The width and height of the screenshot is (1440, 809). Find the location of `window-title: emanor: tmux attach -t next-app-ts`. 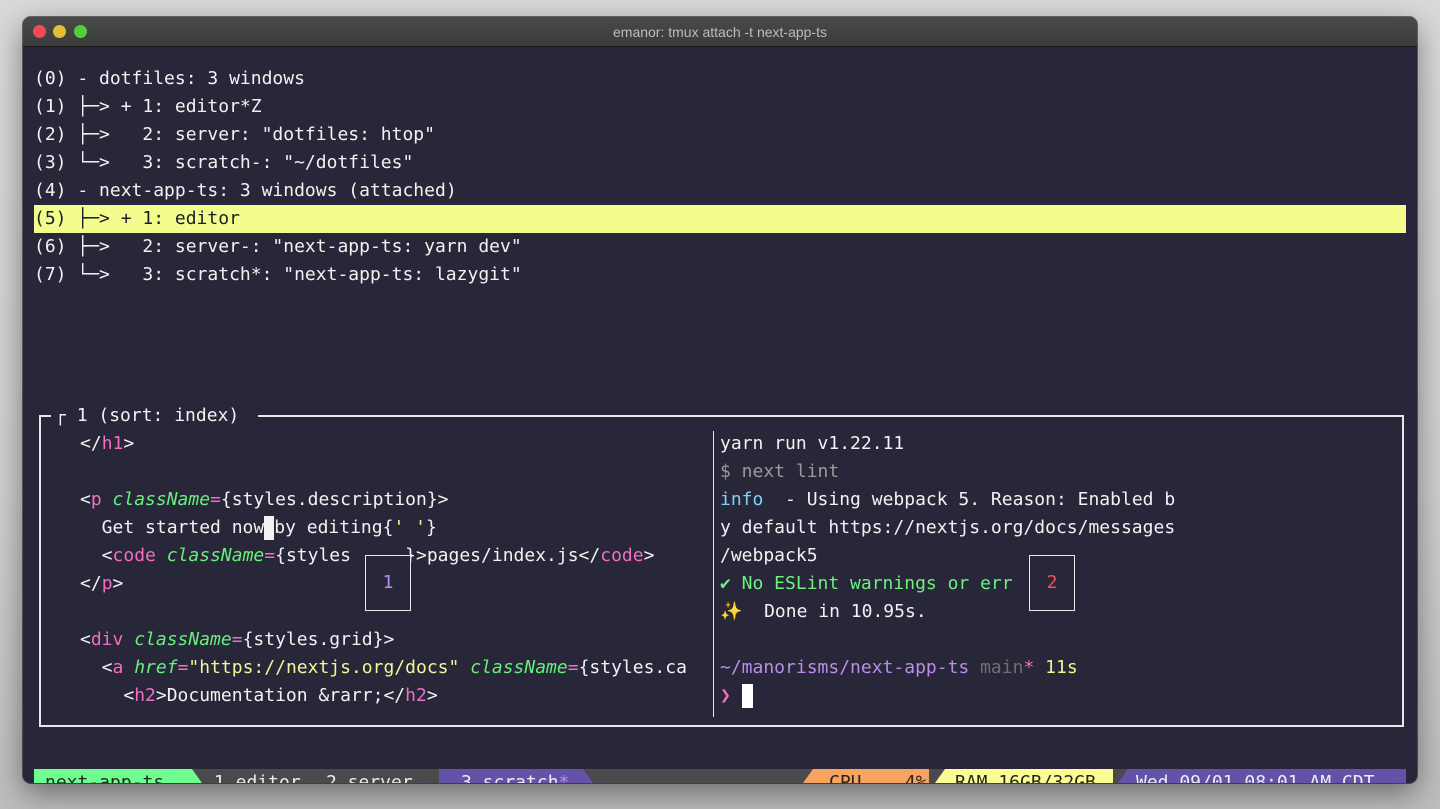

window-title: emanor: tmux attach -t next-app-ts is located at coordinates (720, 32).